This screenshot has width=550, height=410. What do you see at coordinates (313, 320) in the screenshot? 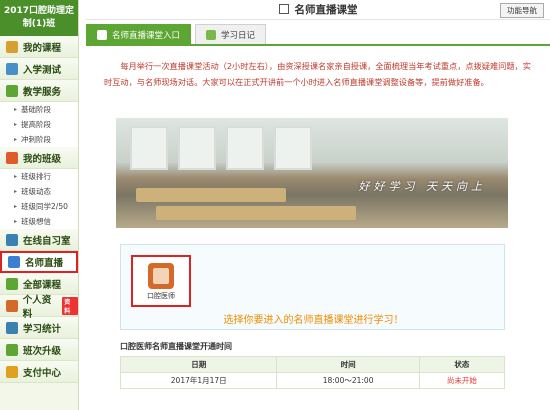
I see `choose-prompt: 选择你要进入的名师直播课堂进行学习！` at bounding box center [313, 320].